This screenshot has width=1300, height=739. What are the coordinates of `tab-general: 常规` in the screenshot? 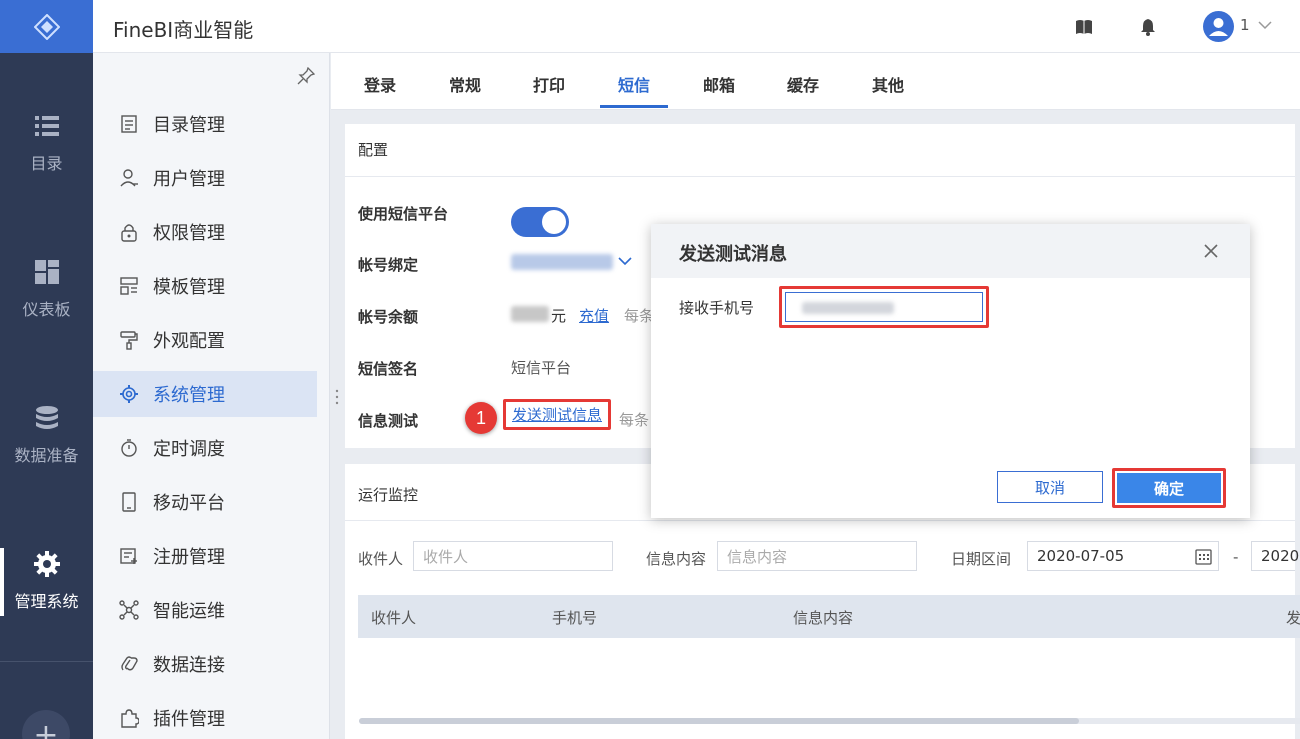 It's located at (465, 84).